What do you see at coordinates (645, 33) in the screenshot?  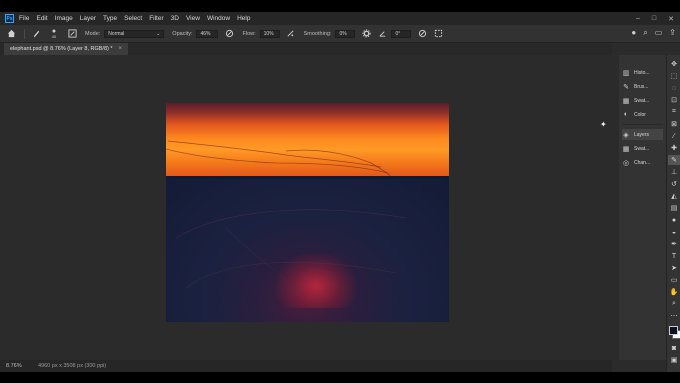 I see `search-icon: ⌕` at bounding box center [645, 33].